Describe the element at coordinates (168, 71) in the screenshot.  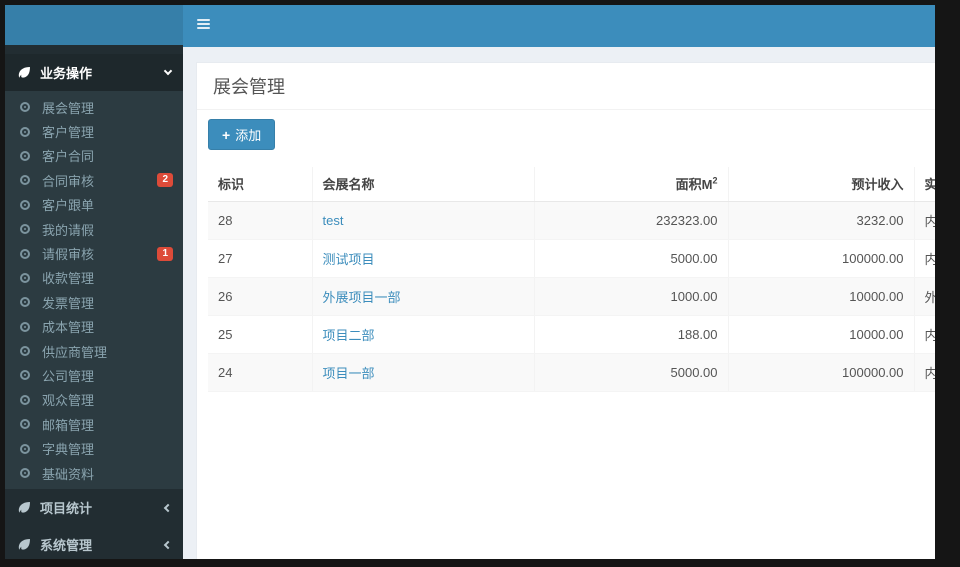
I see `chevron-down-icon` at that location.